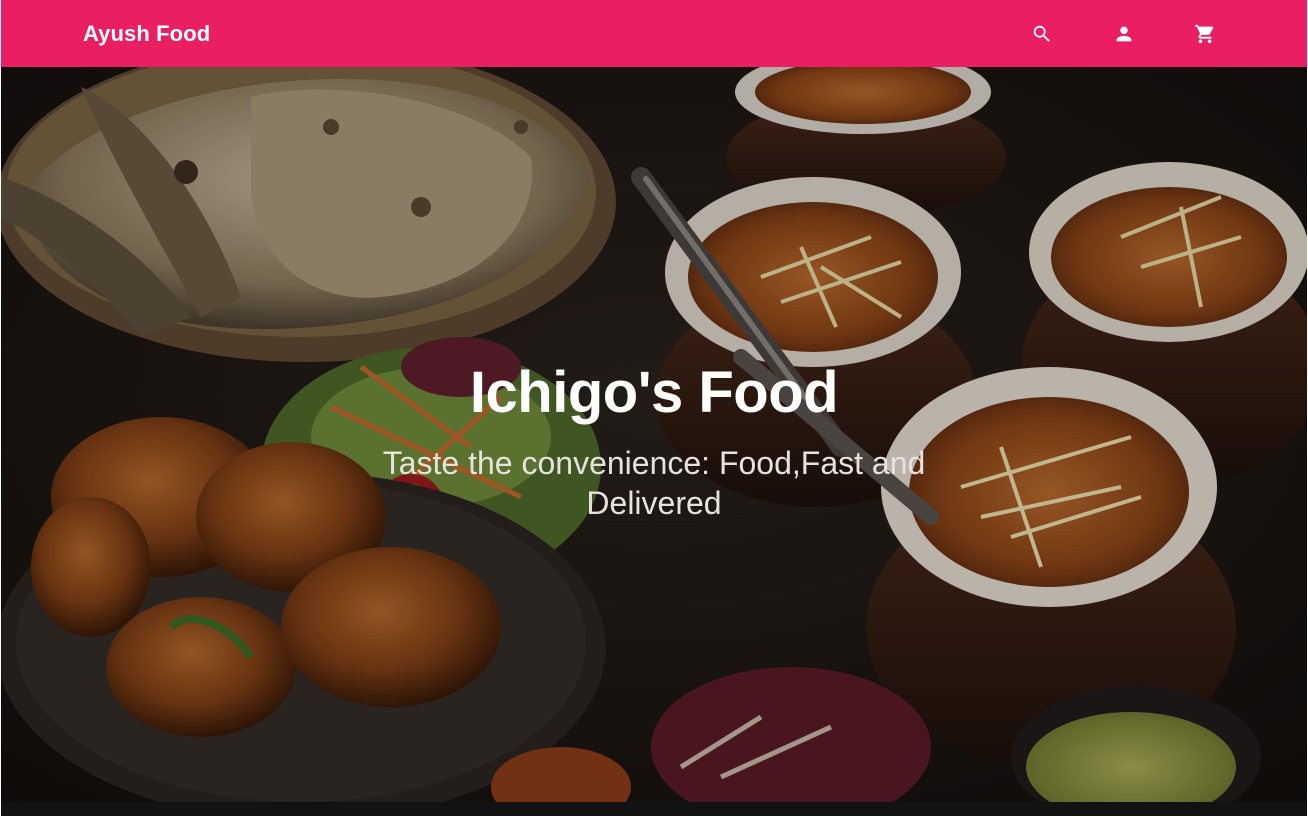  What do you see at coordinates (654, 392) in the screenshot?
I see `hero-title: Ichigo's Food` at bounding box center [654, 392].